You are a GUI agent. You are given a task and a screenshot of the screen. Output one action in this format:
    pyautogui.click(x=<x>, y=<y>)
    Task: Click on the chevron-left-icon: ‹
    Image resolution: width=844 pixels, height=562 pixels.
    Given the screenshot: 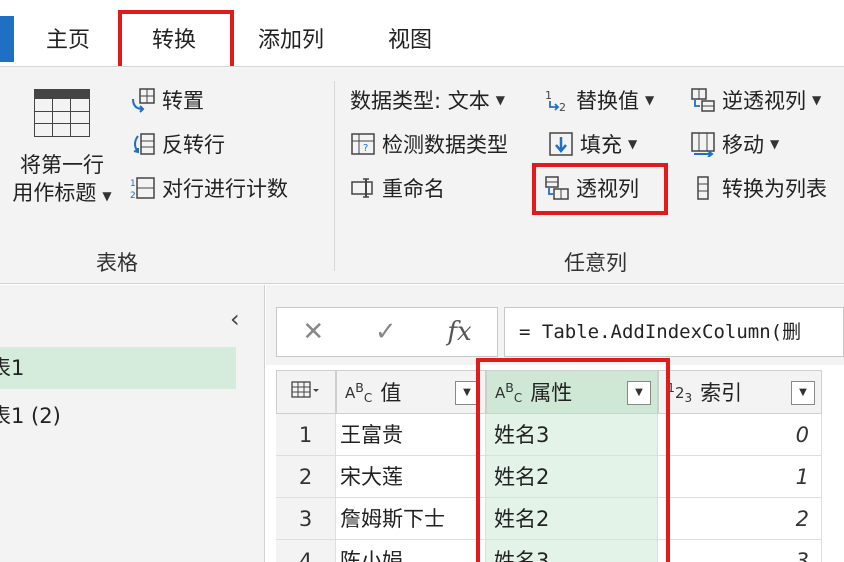 What is the action you would take?
    pyautogui.click(x=235, y=319)
    